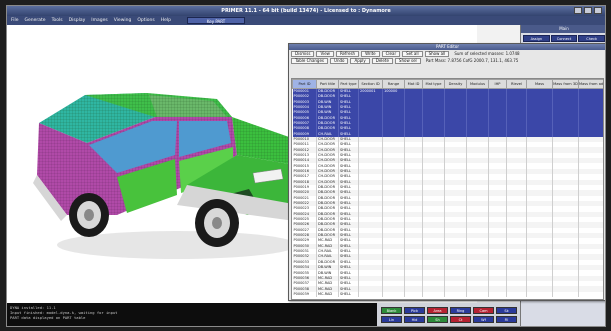 This screenshot has height=331, width=611. I want to click on display-button-wf: Wf, so click(483, 319).